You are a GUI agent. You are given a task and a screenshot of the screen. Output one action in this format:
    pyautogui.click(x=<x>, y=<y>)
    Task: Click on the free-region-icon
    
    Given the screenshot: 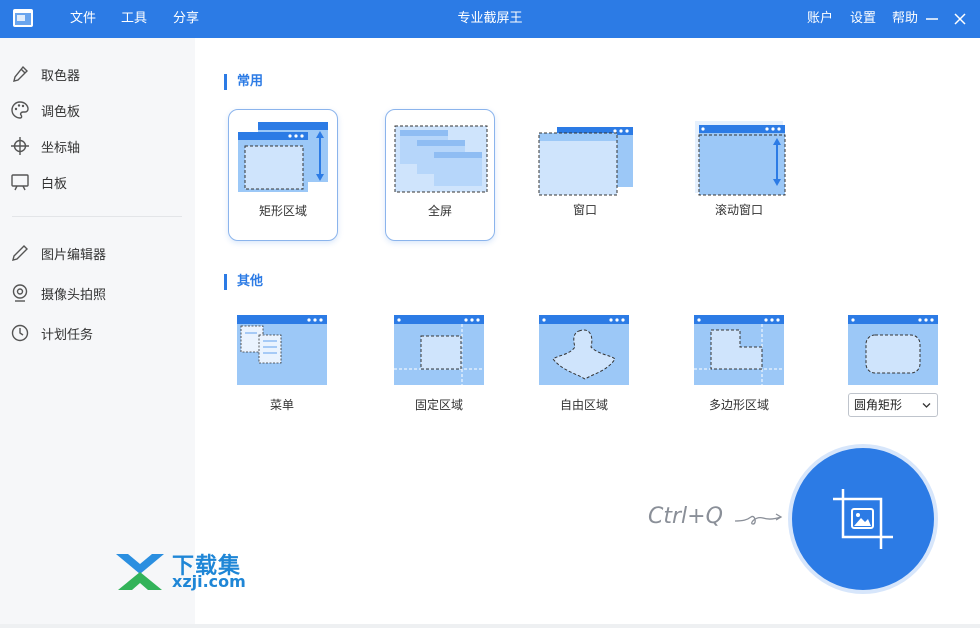 What is the action you would take?
    pyautogui.click(x=584, y=350)
    